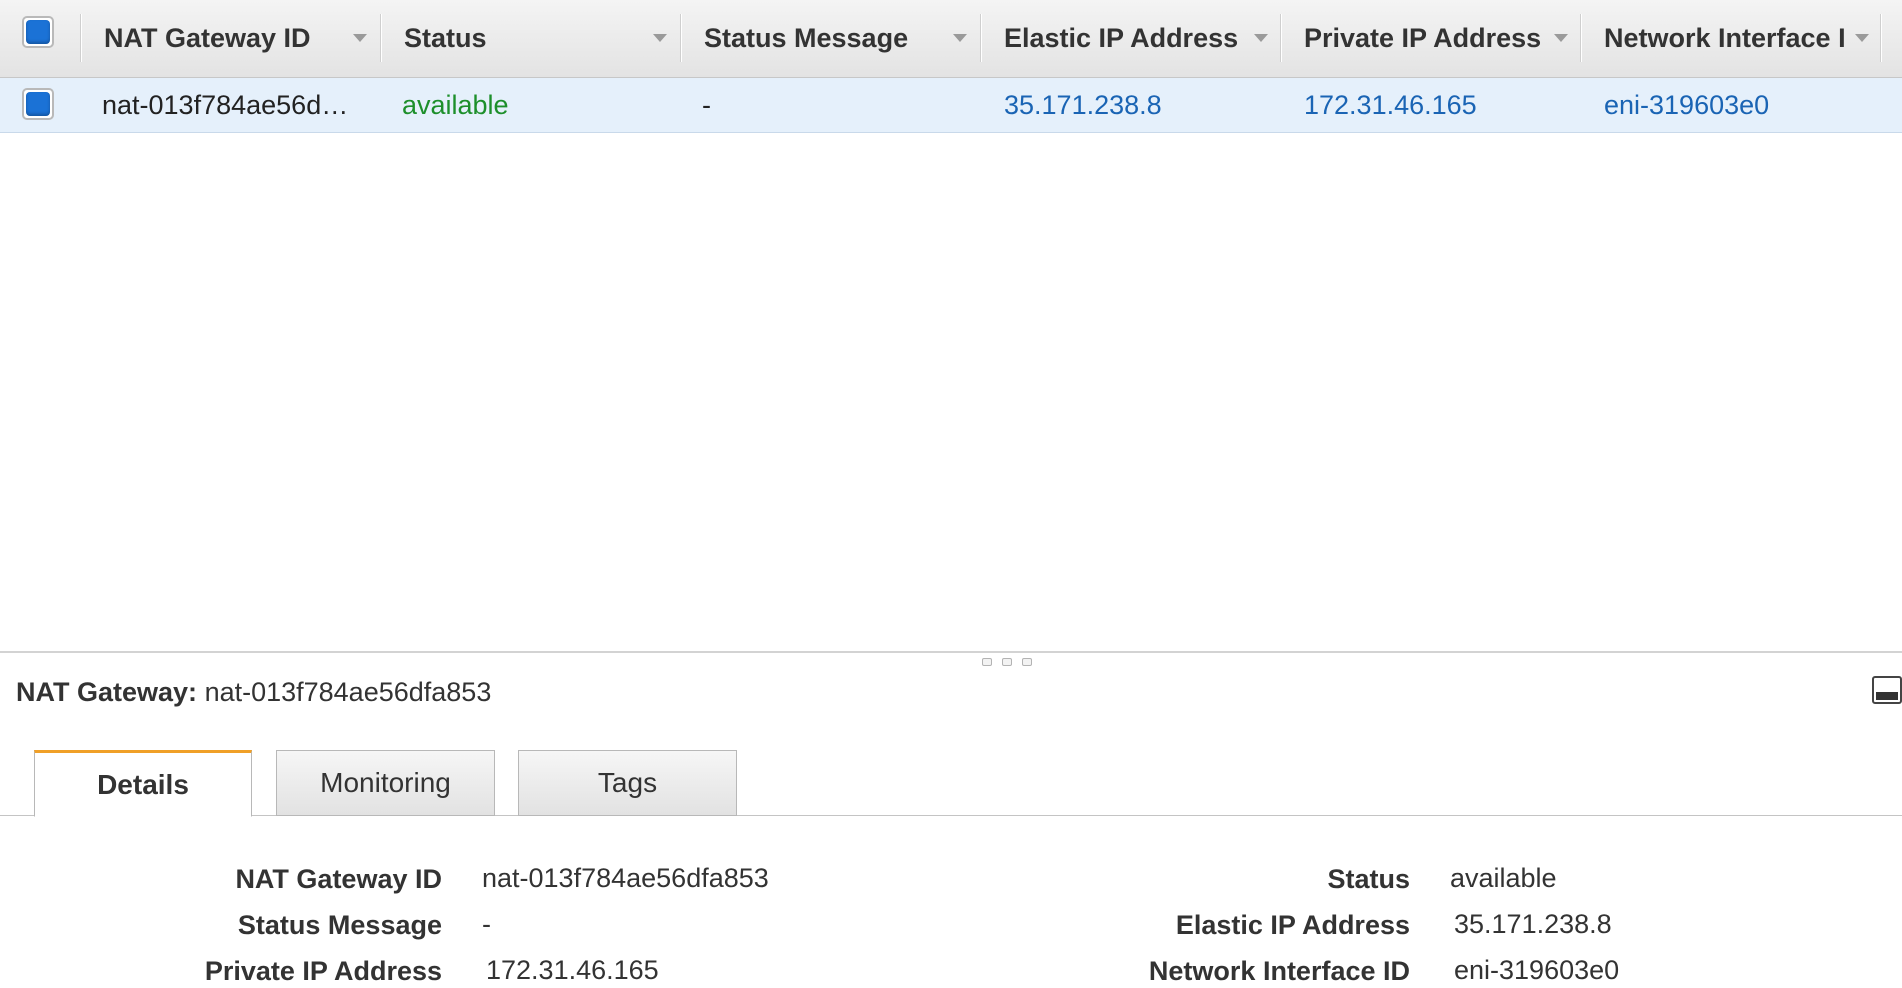 This screenshot has height=988, width=1902. I want to click on tab-monitoring: Monitoring, so click(385, 783).